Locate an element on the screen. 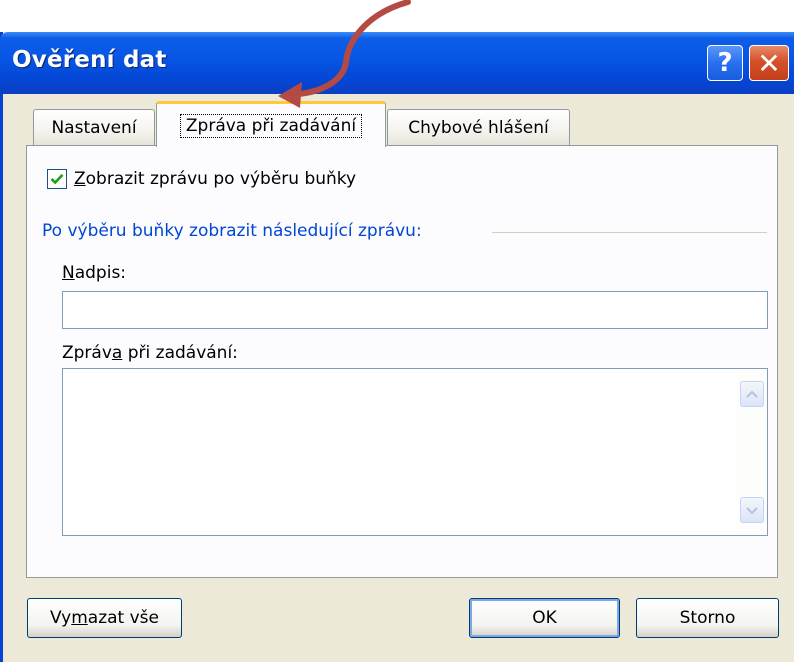 Image resolution: width=794 pixels, height=662 pixels. title-label-rest: adpis: is located at coordinates (100, 273).